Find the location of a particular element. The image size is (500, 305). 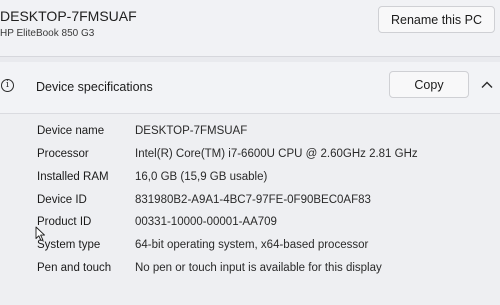

spec-row-installed-ram: Installed RAM 16,0 GB (15,9 GB usable) is located at coordinates (250, 179).